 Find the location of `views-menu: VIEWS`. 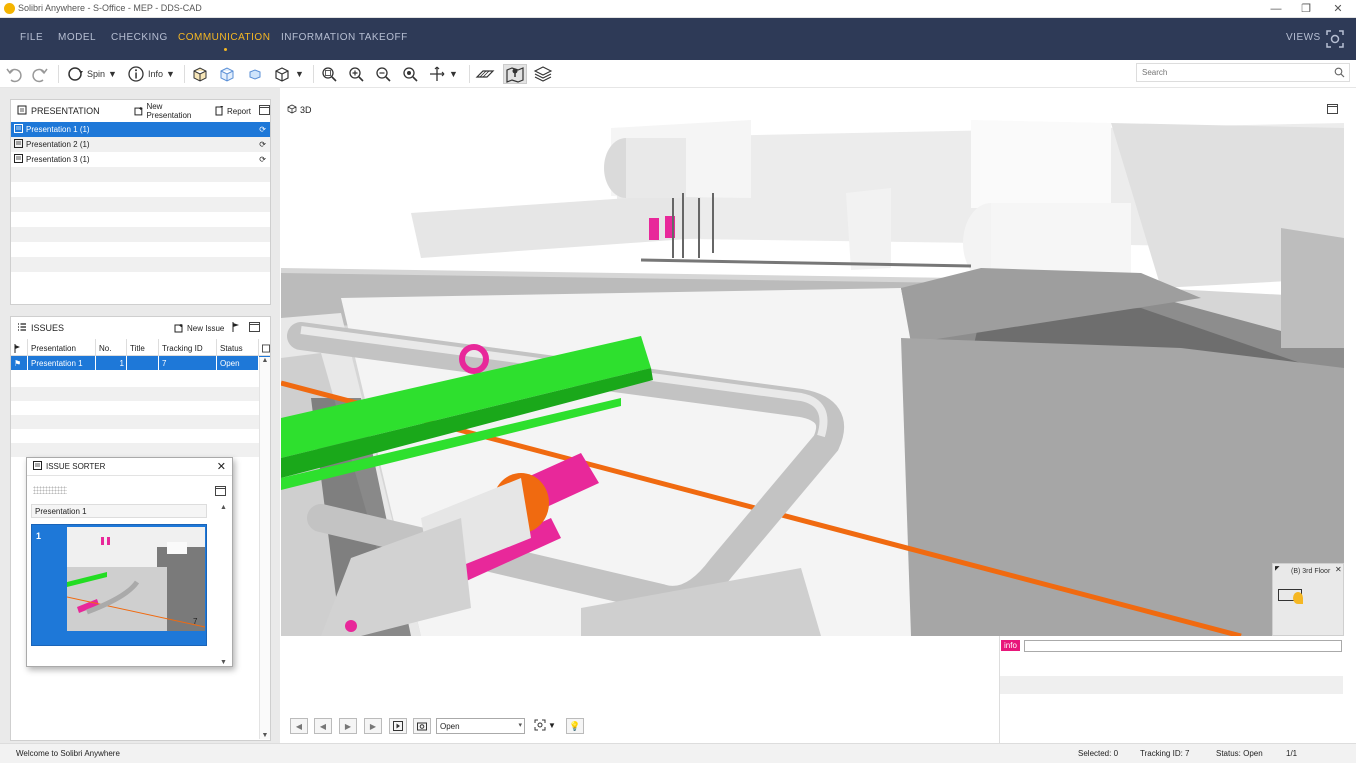

views-menu: VIEWS is located at coordinates (1303, 37).